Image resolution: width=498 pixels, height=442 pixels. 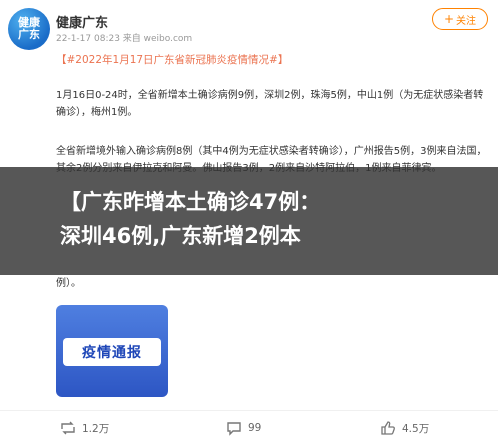 What do you see at coordinates (449, 19) in the screenshot?
I see `plus-icon: +` at bounding box center [449, 19].